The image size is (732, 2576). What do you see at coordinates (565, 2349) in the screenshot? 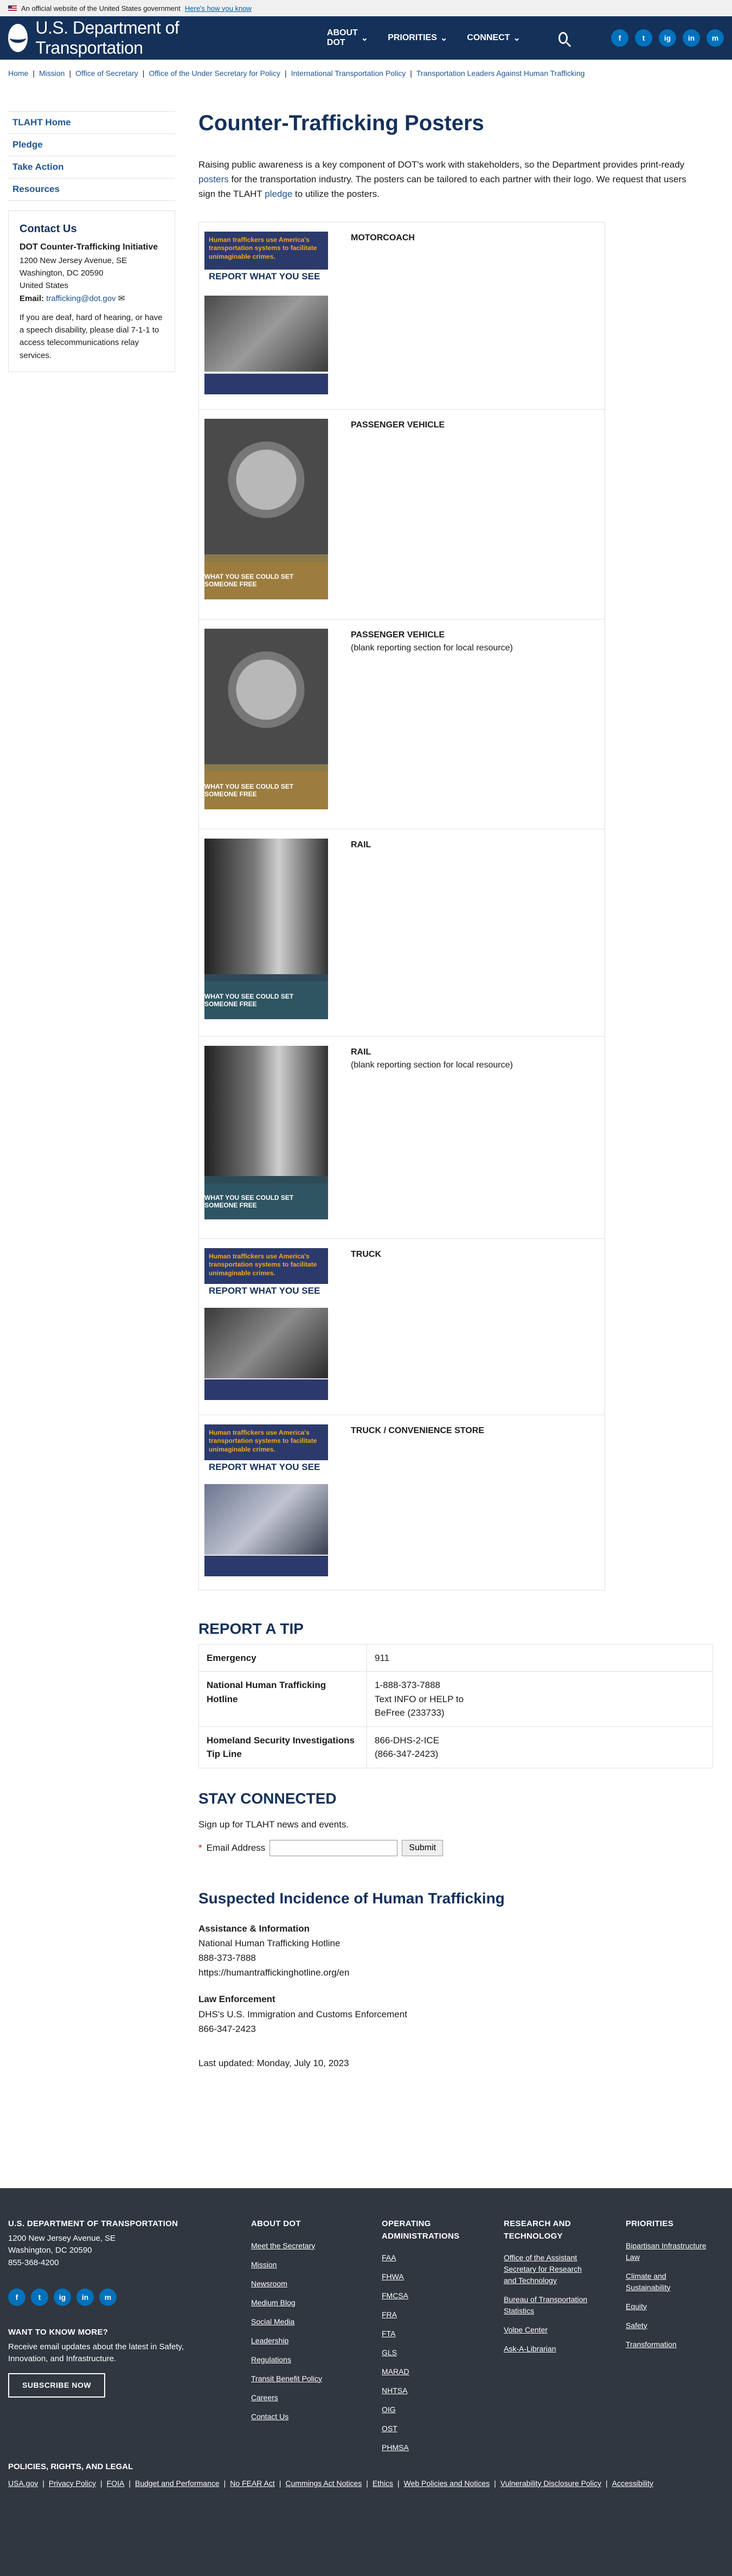
I see `footer-link: Ask-A-Librarian` at bounding box center [565, 2349].